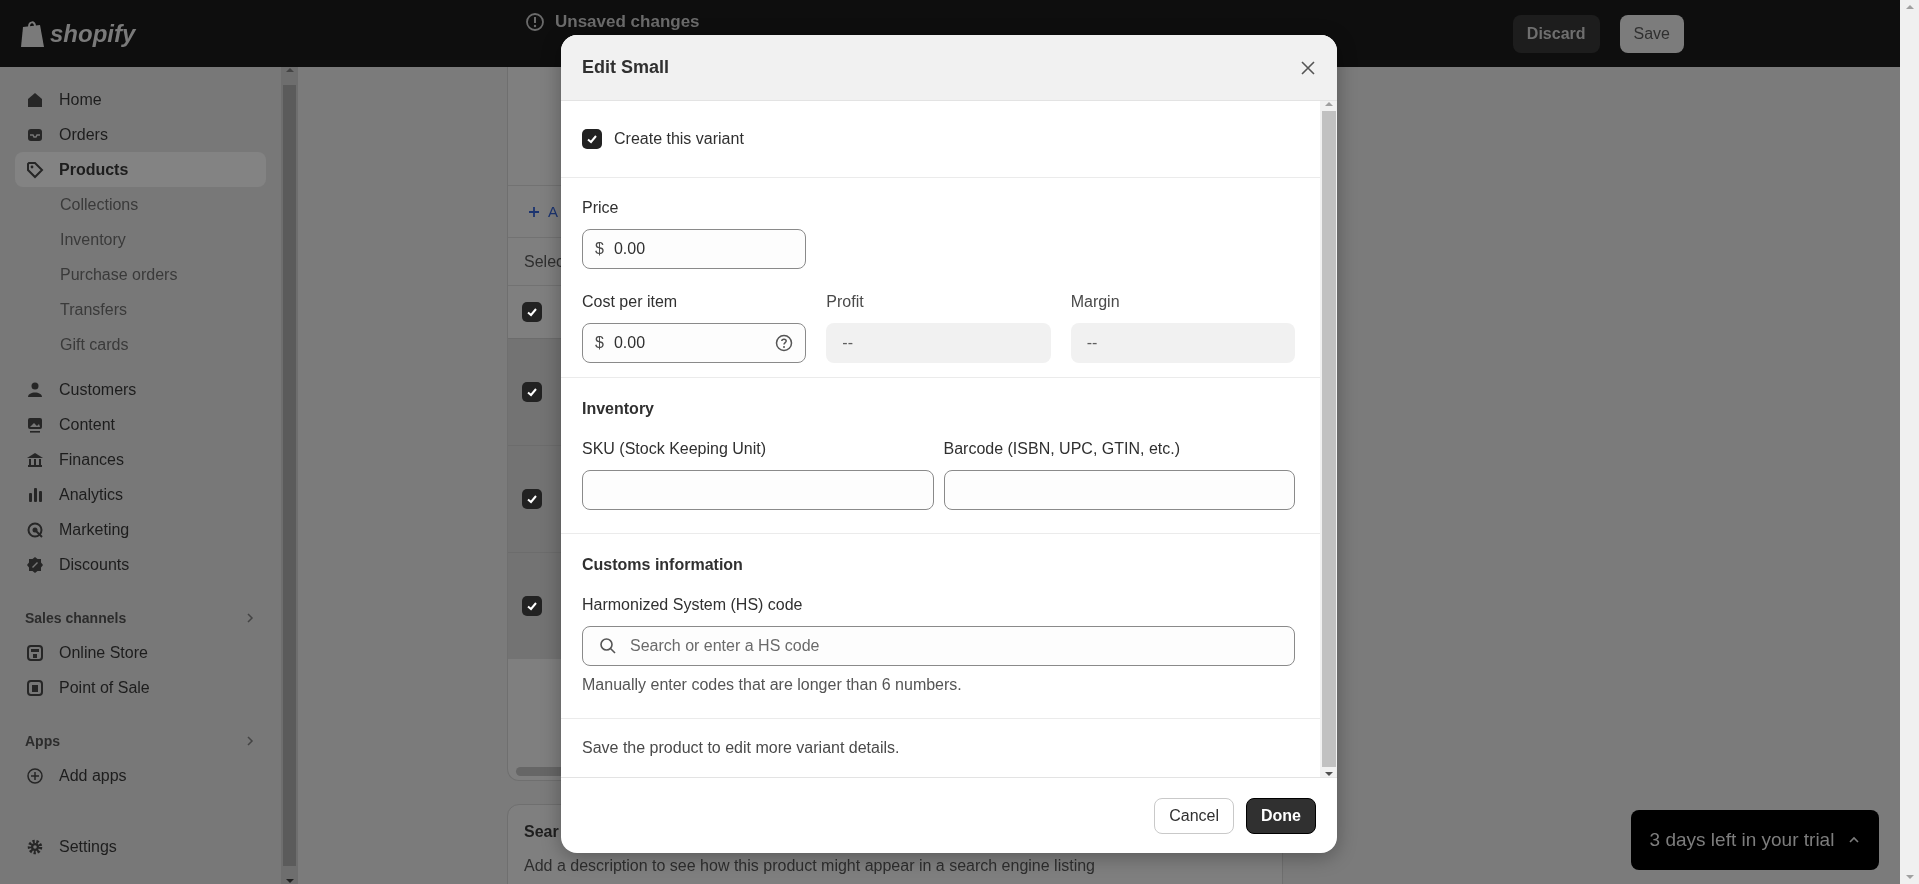 This screenshot has width=1919, height=884. Describe the element at coordinates (618, 409) in the screenshot. I see `section-heading: Inventory` at that location.